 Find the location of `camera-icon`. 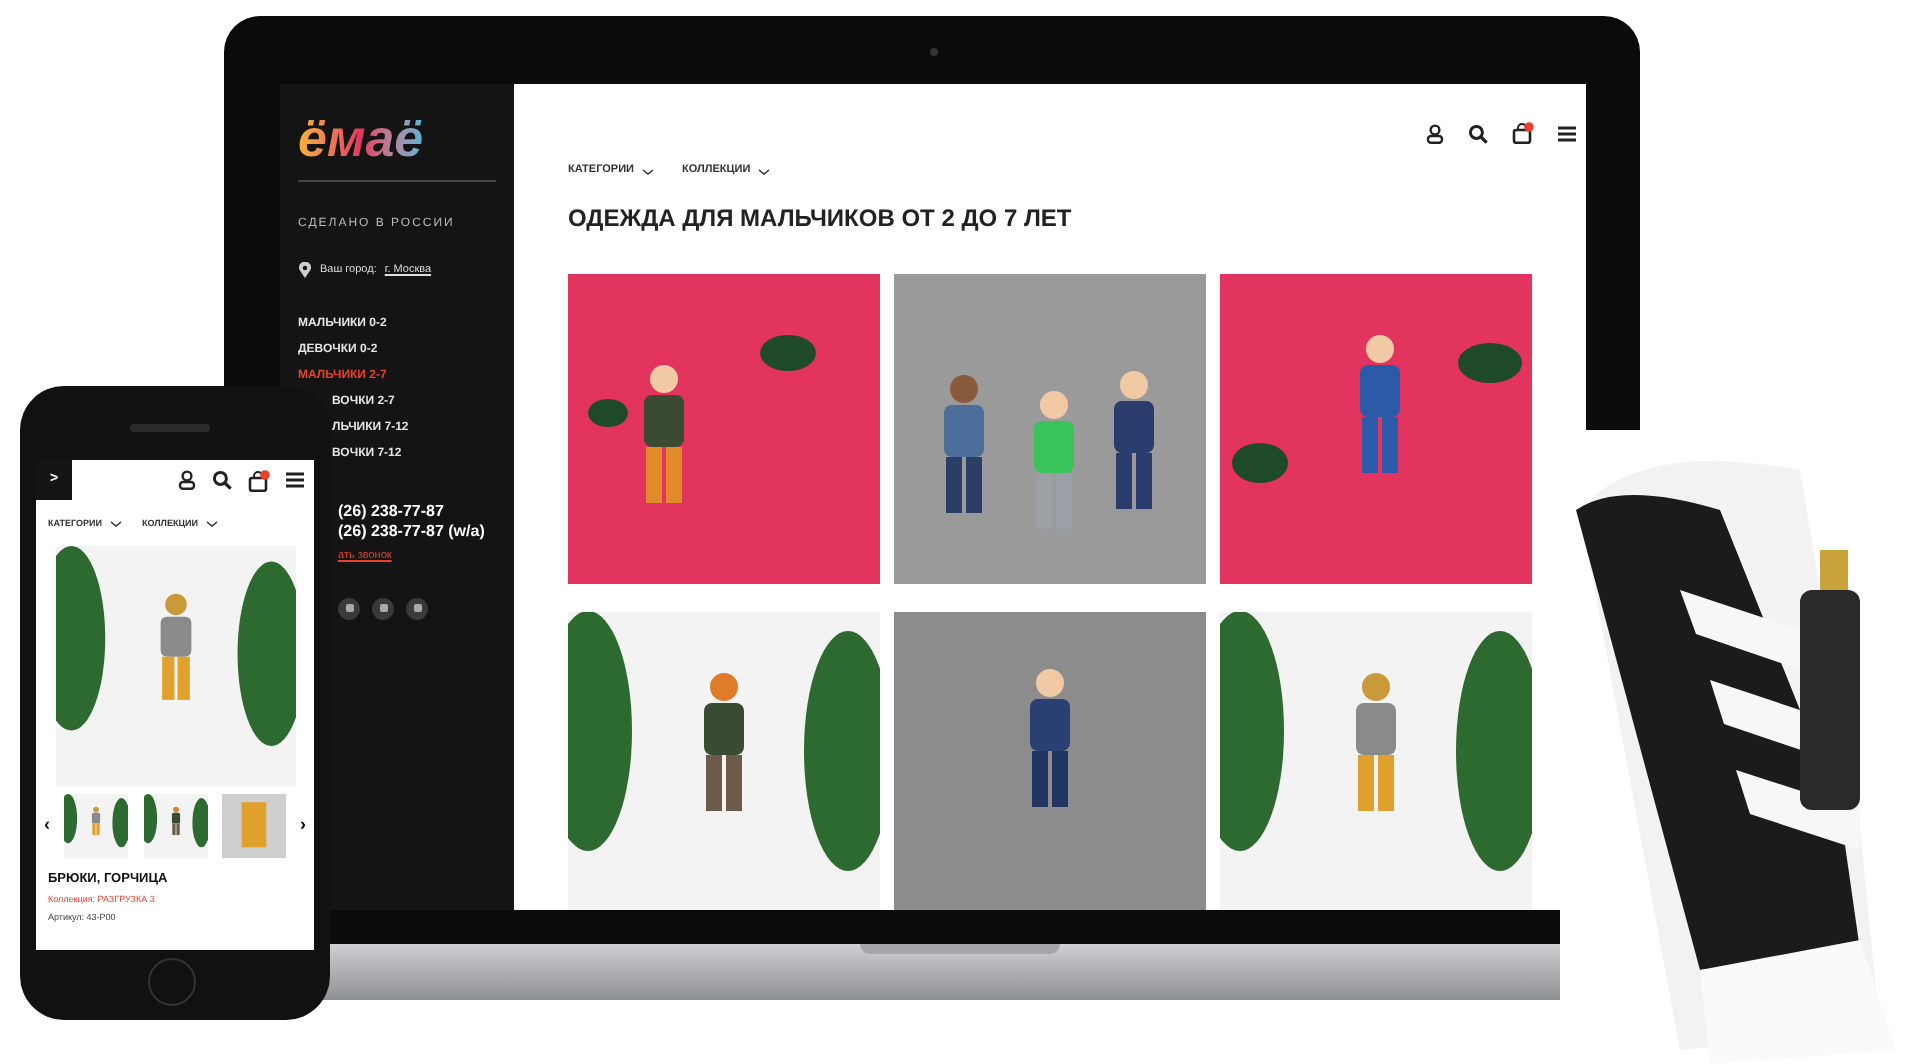

camera-icon is located at coordinates (934, 52).